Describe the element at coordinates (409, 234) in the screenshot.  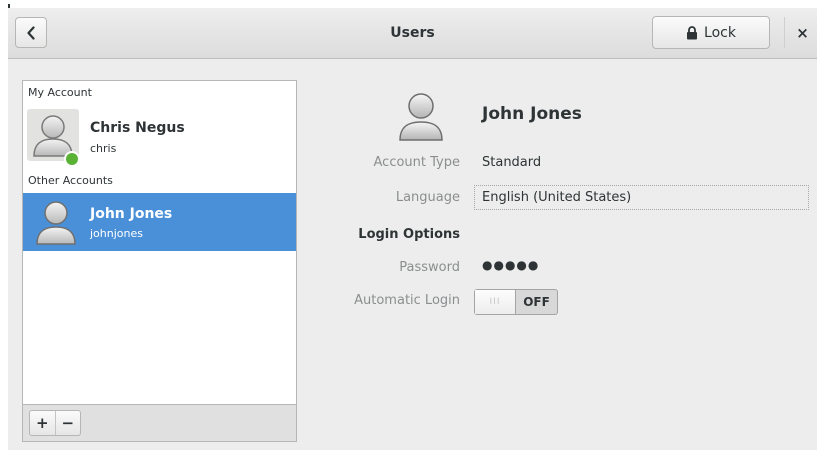
I see `login-options-heading: Login Options` at that location.